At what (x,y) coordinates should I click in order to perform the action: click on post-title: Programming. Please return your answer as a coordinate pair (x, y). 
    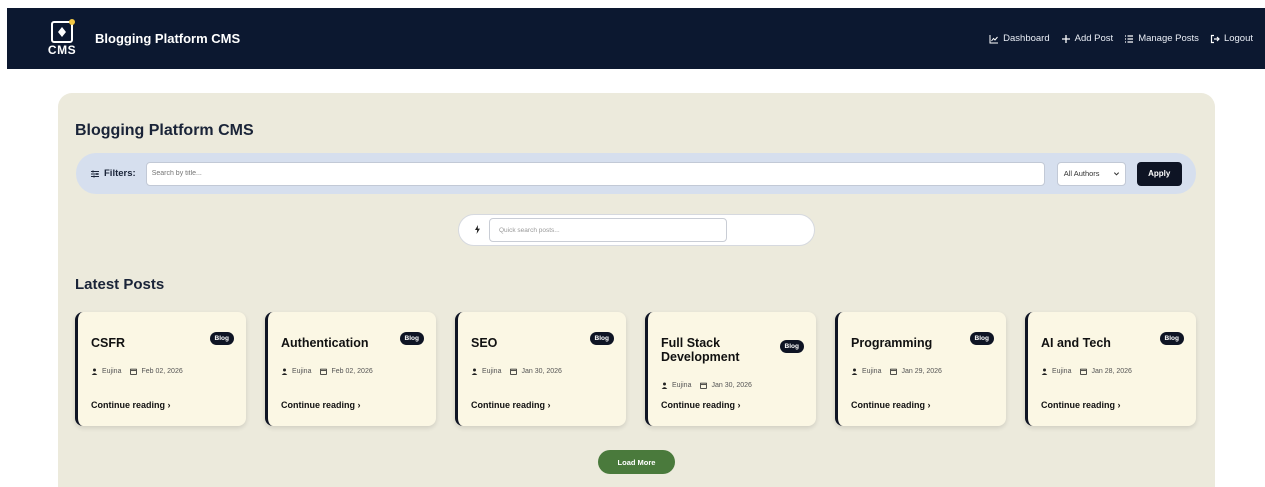
    Looking at the image, I should click on (892, 343).